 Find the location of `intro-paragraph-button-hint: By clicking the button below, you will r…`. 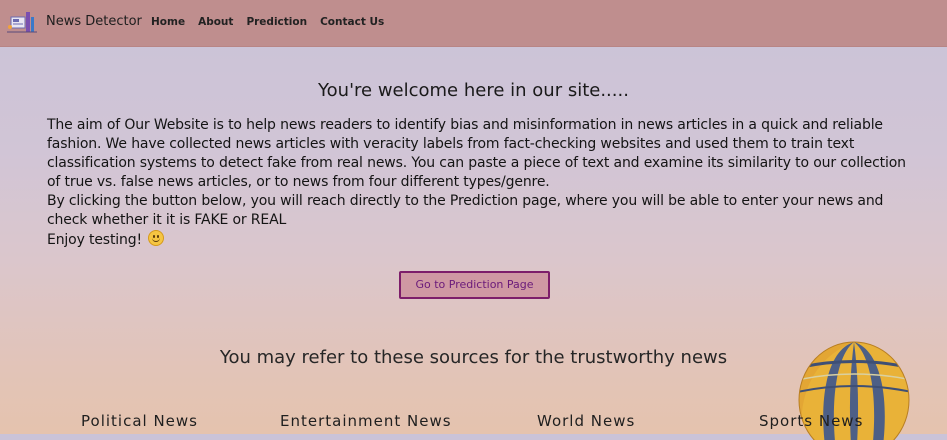

intro-paragraph-button-hint: By clicking the button below, you will r… is located at coordinates (465, 210).